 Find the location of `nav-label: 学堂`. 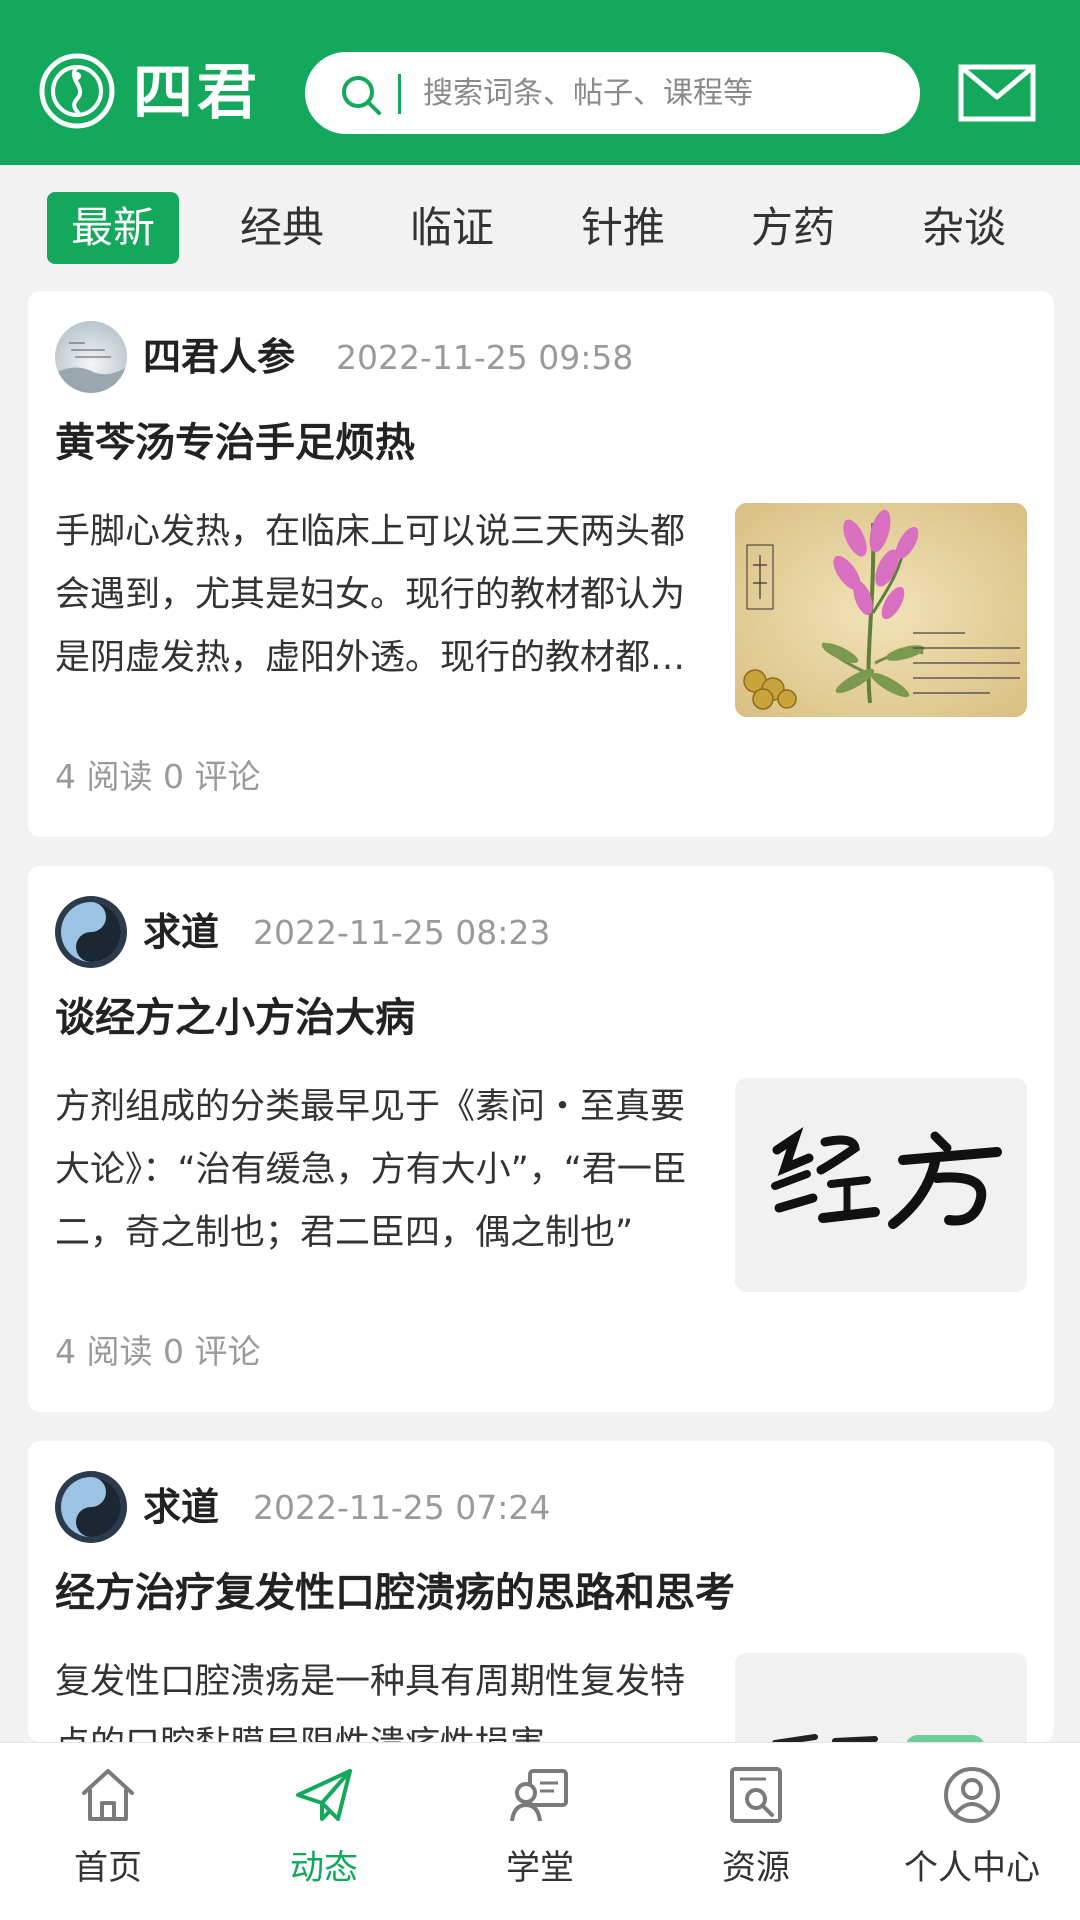

nav-label: 学堂 is located at coordinates (540, 1868).